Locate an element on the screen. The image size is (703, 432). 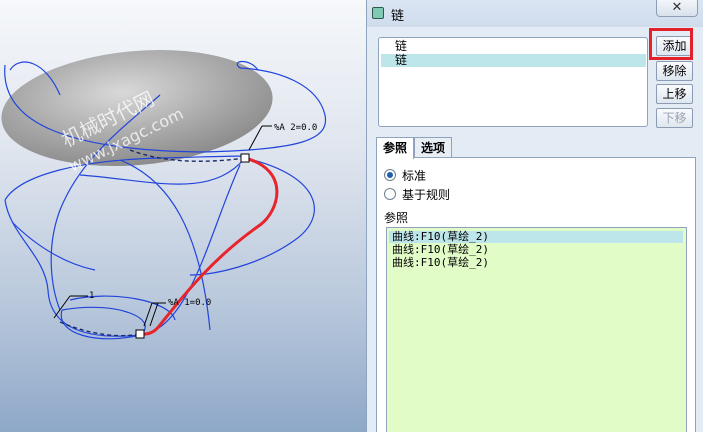
radio-standard-label: 标准 is located at coordinates (414, 175).